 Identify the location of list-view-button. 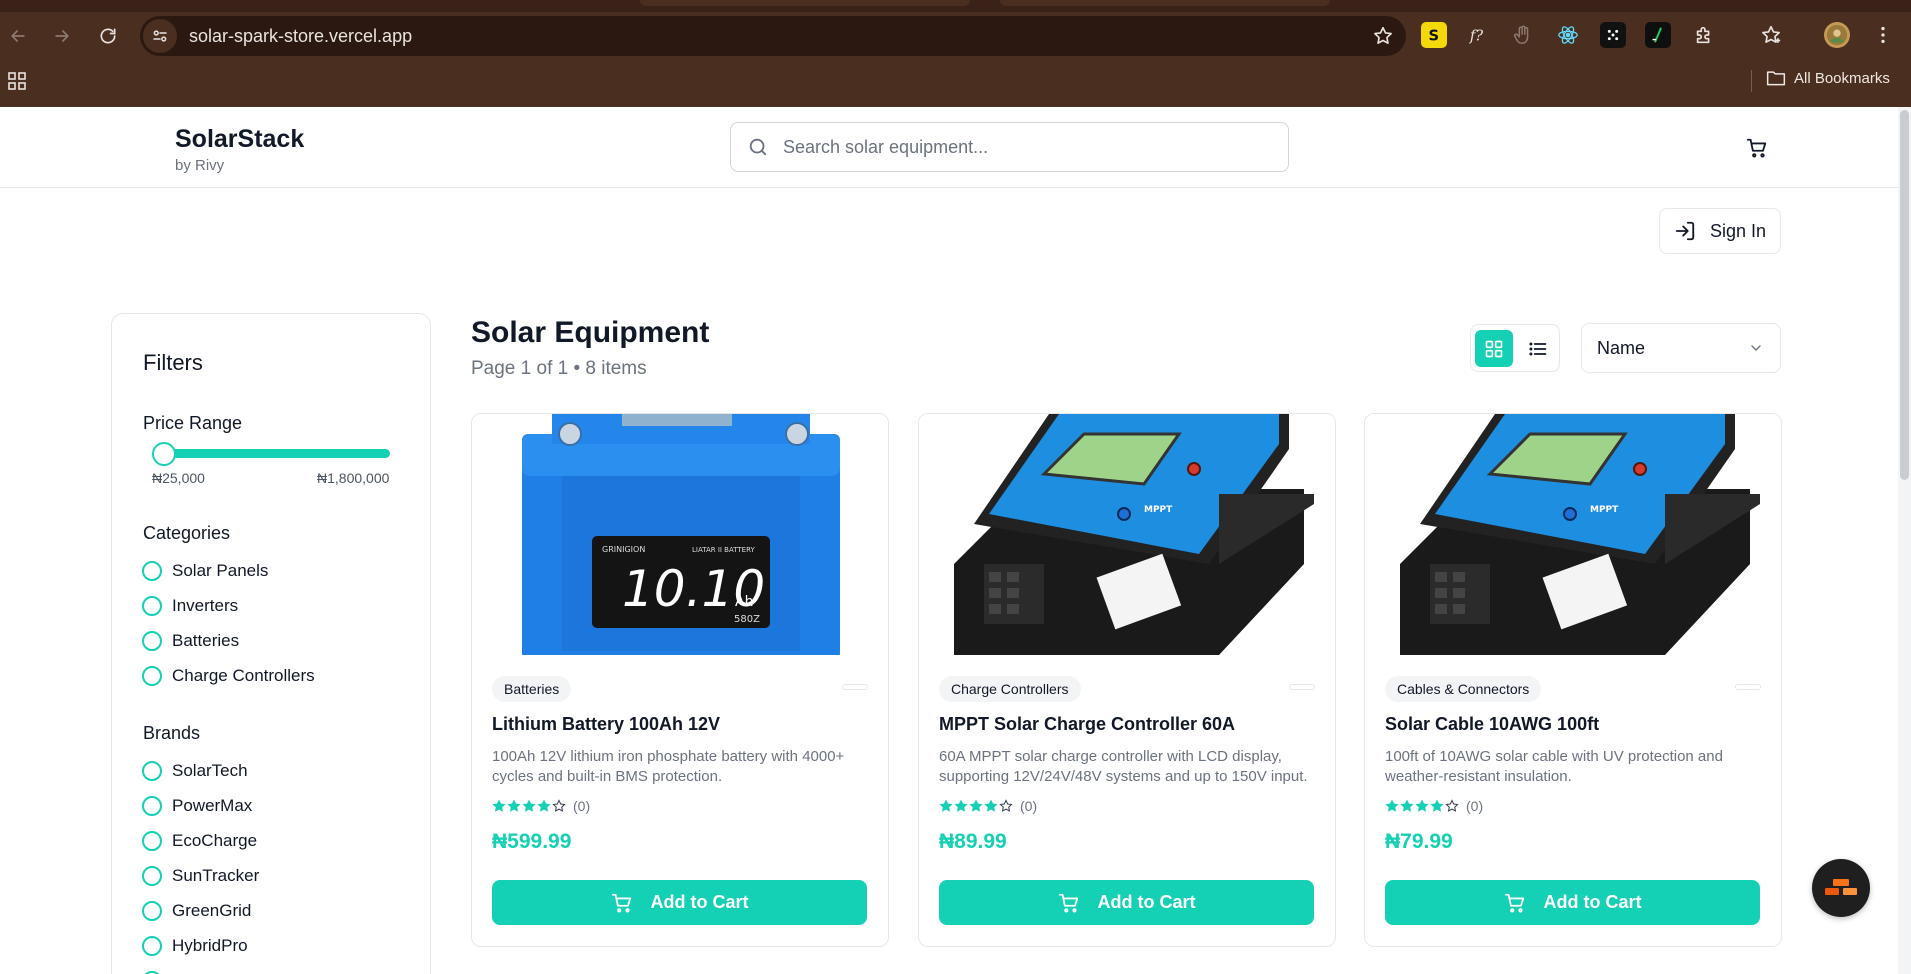
(1538, 348).